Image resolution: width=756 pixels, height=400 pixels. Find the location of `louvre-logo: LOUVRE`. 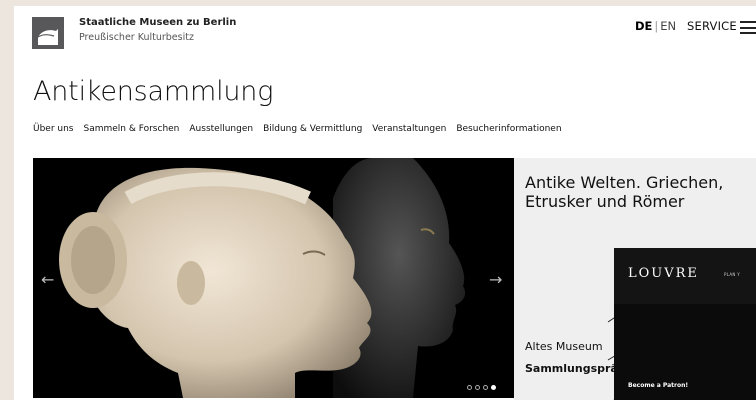

louvre-logo: LOUVRE is located at coordinates (663, 273).